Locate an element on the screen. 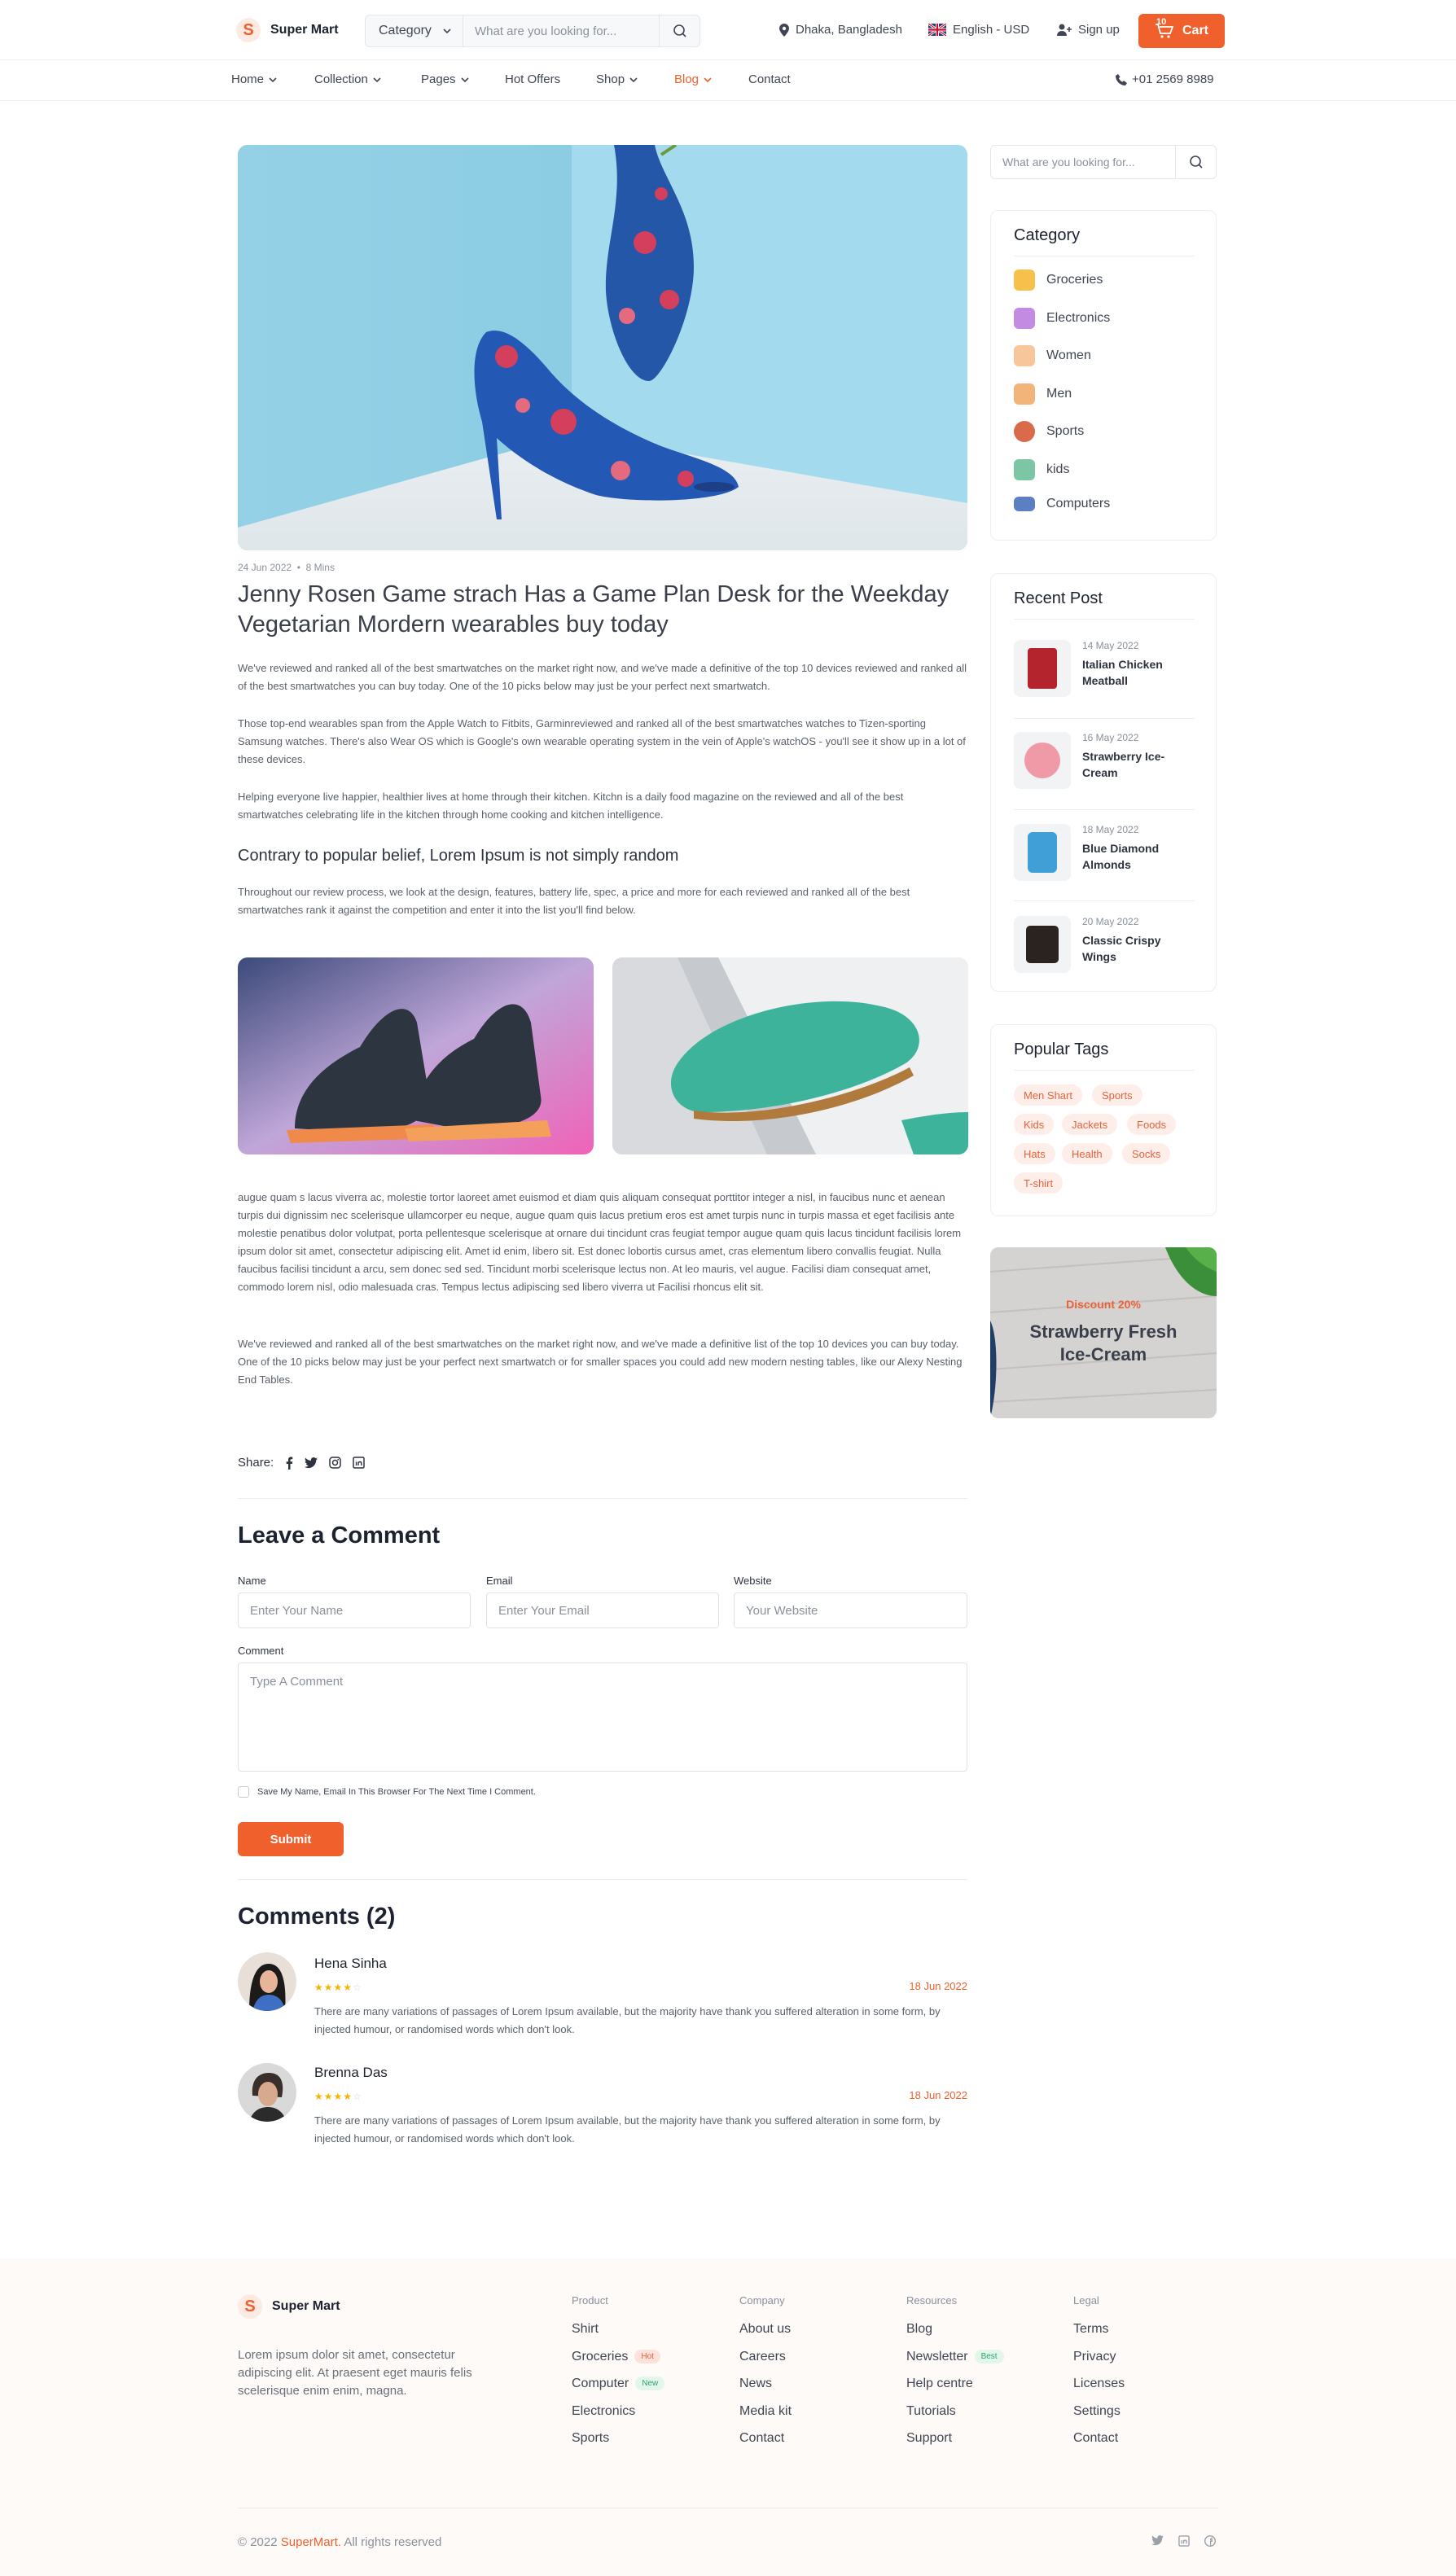 The width and height of the screenshot is (1456, 2576). nav-pages: Pages is located at coordinates (445, 79).